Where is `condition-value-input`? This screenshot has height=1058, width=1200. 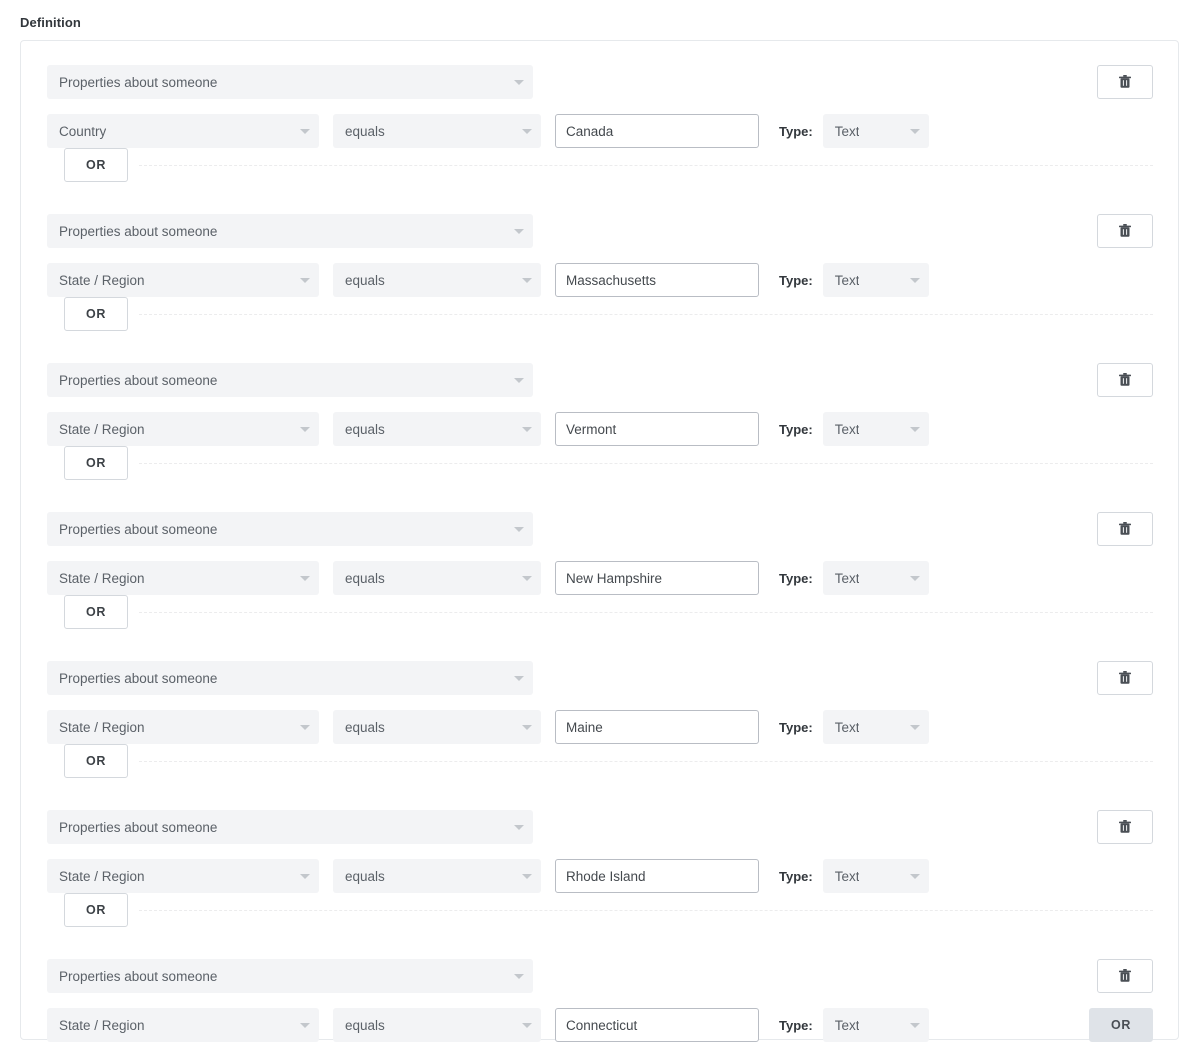
condition-value-input is located at coordinates (657, 1025).